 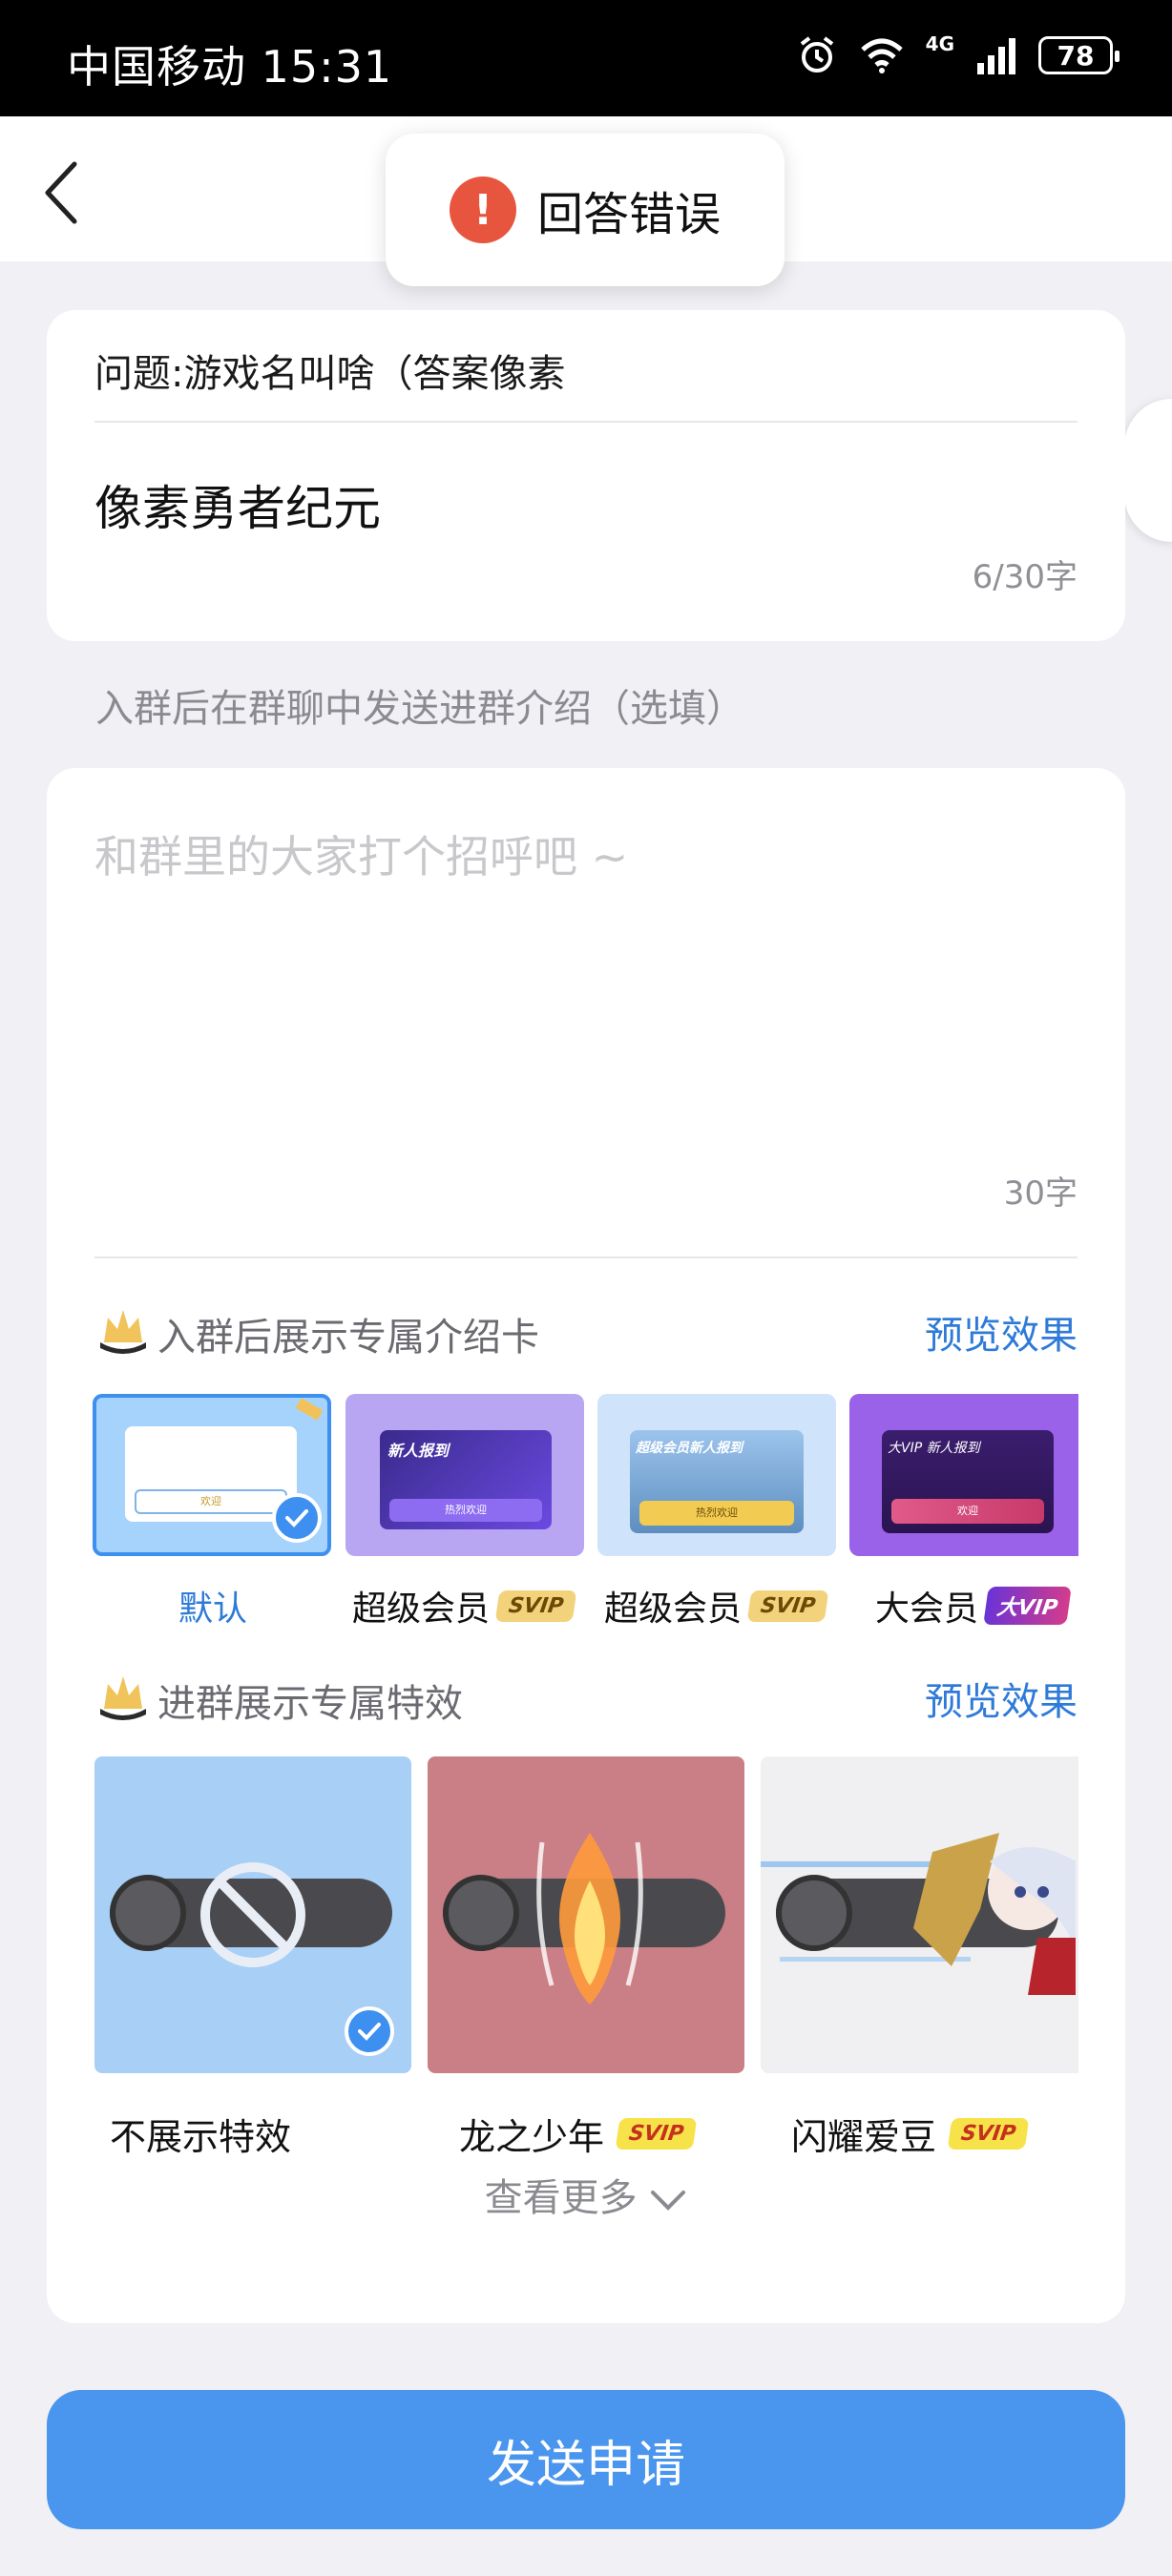 What do you see at coordinates (958, 54) in the screenshot?
I see `status-icons: 4G 78` at bounding box center [958, 54].